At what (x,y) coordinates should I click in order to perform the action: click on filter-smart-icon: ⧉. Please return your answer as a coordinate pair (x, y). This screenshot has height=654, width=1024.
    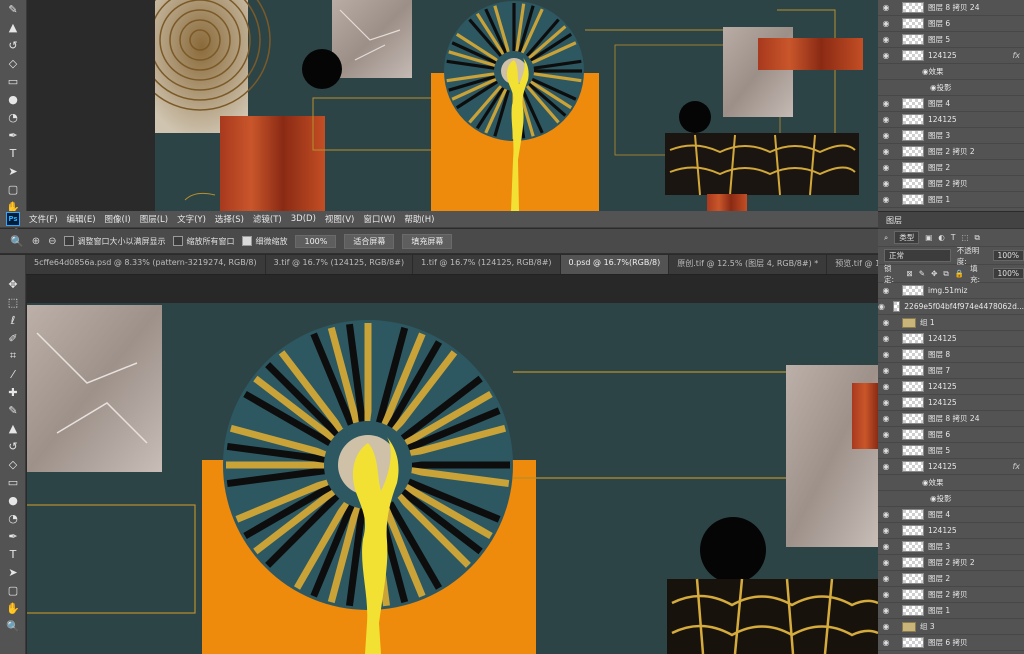
    Looking at the image, I should click on (977, 238).